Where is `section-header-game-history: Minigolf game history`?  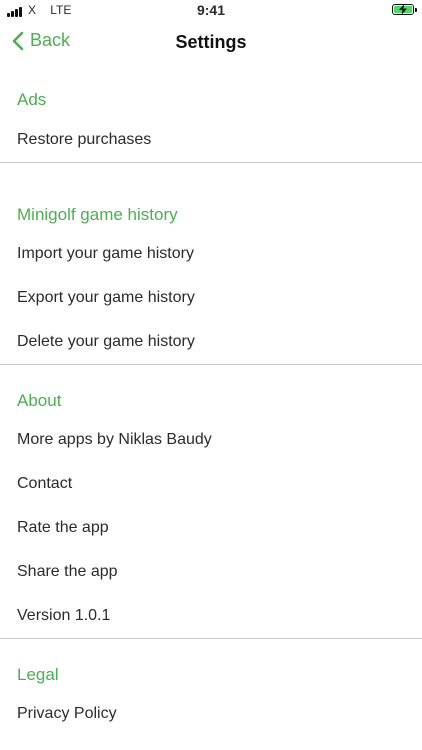
section-header-game-history: Minigolf game history is located at coordinates (97, 214).